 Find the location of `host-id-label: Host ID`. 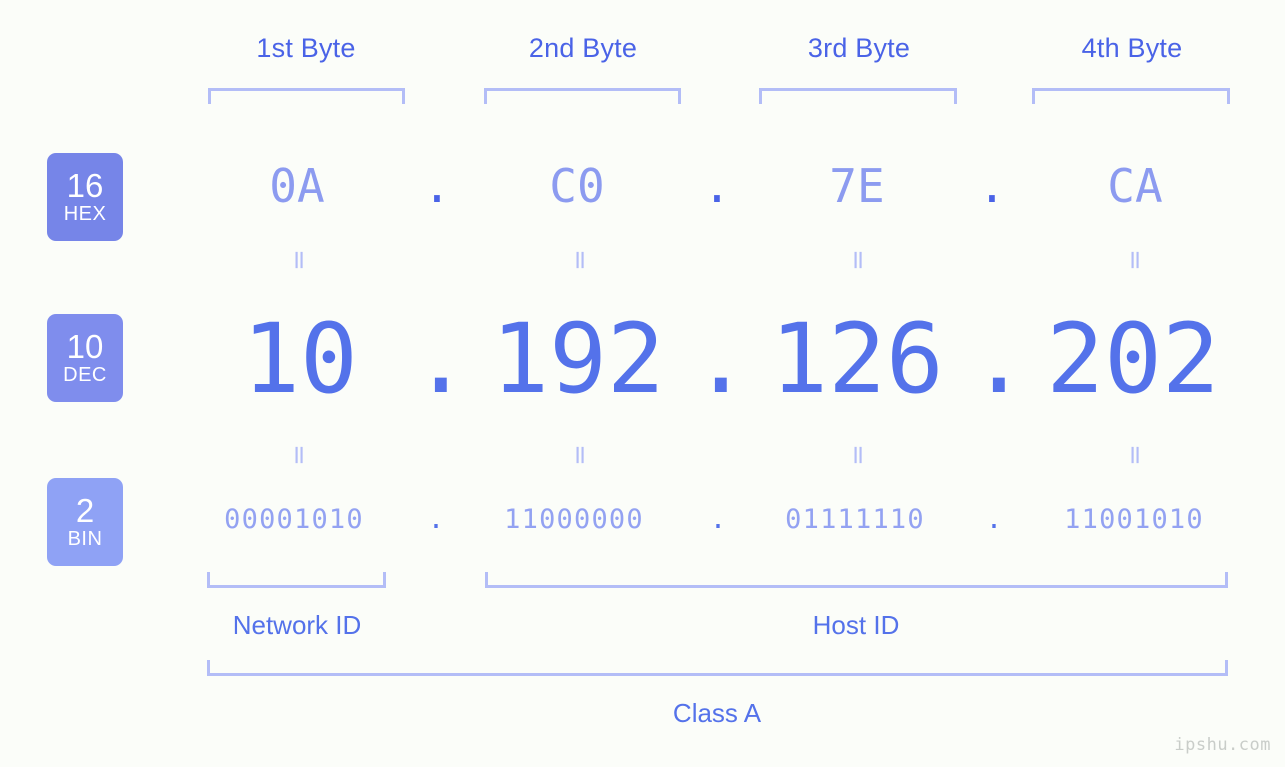

host-id-label: Host ID is located at coordinates (856, 625).